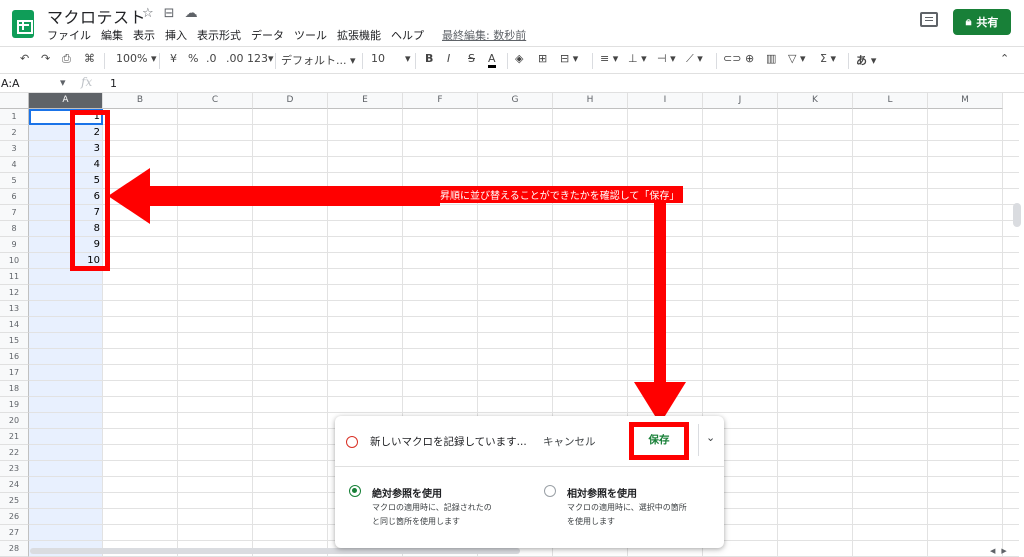 The image size is (1024, 557). I want to click on absolute-desc-line1: マクロの適用時に、記録されたの, so click(432, 507).